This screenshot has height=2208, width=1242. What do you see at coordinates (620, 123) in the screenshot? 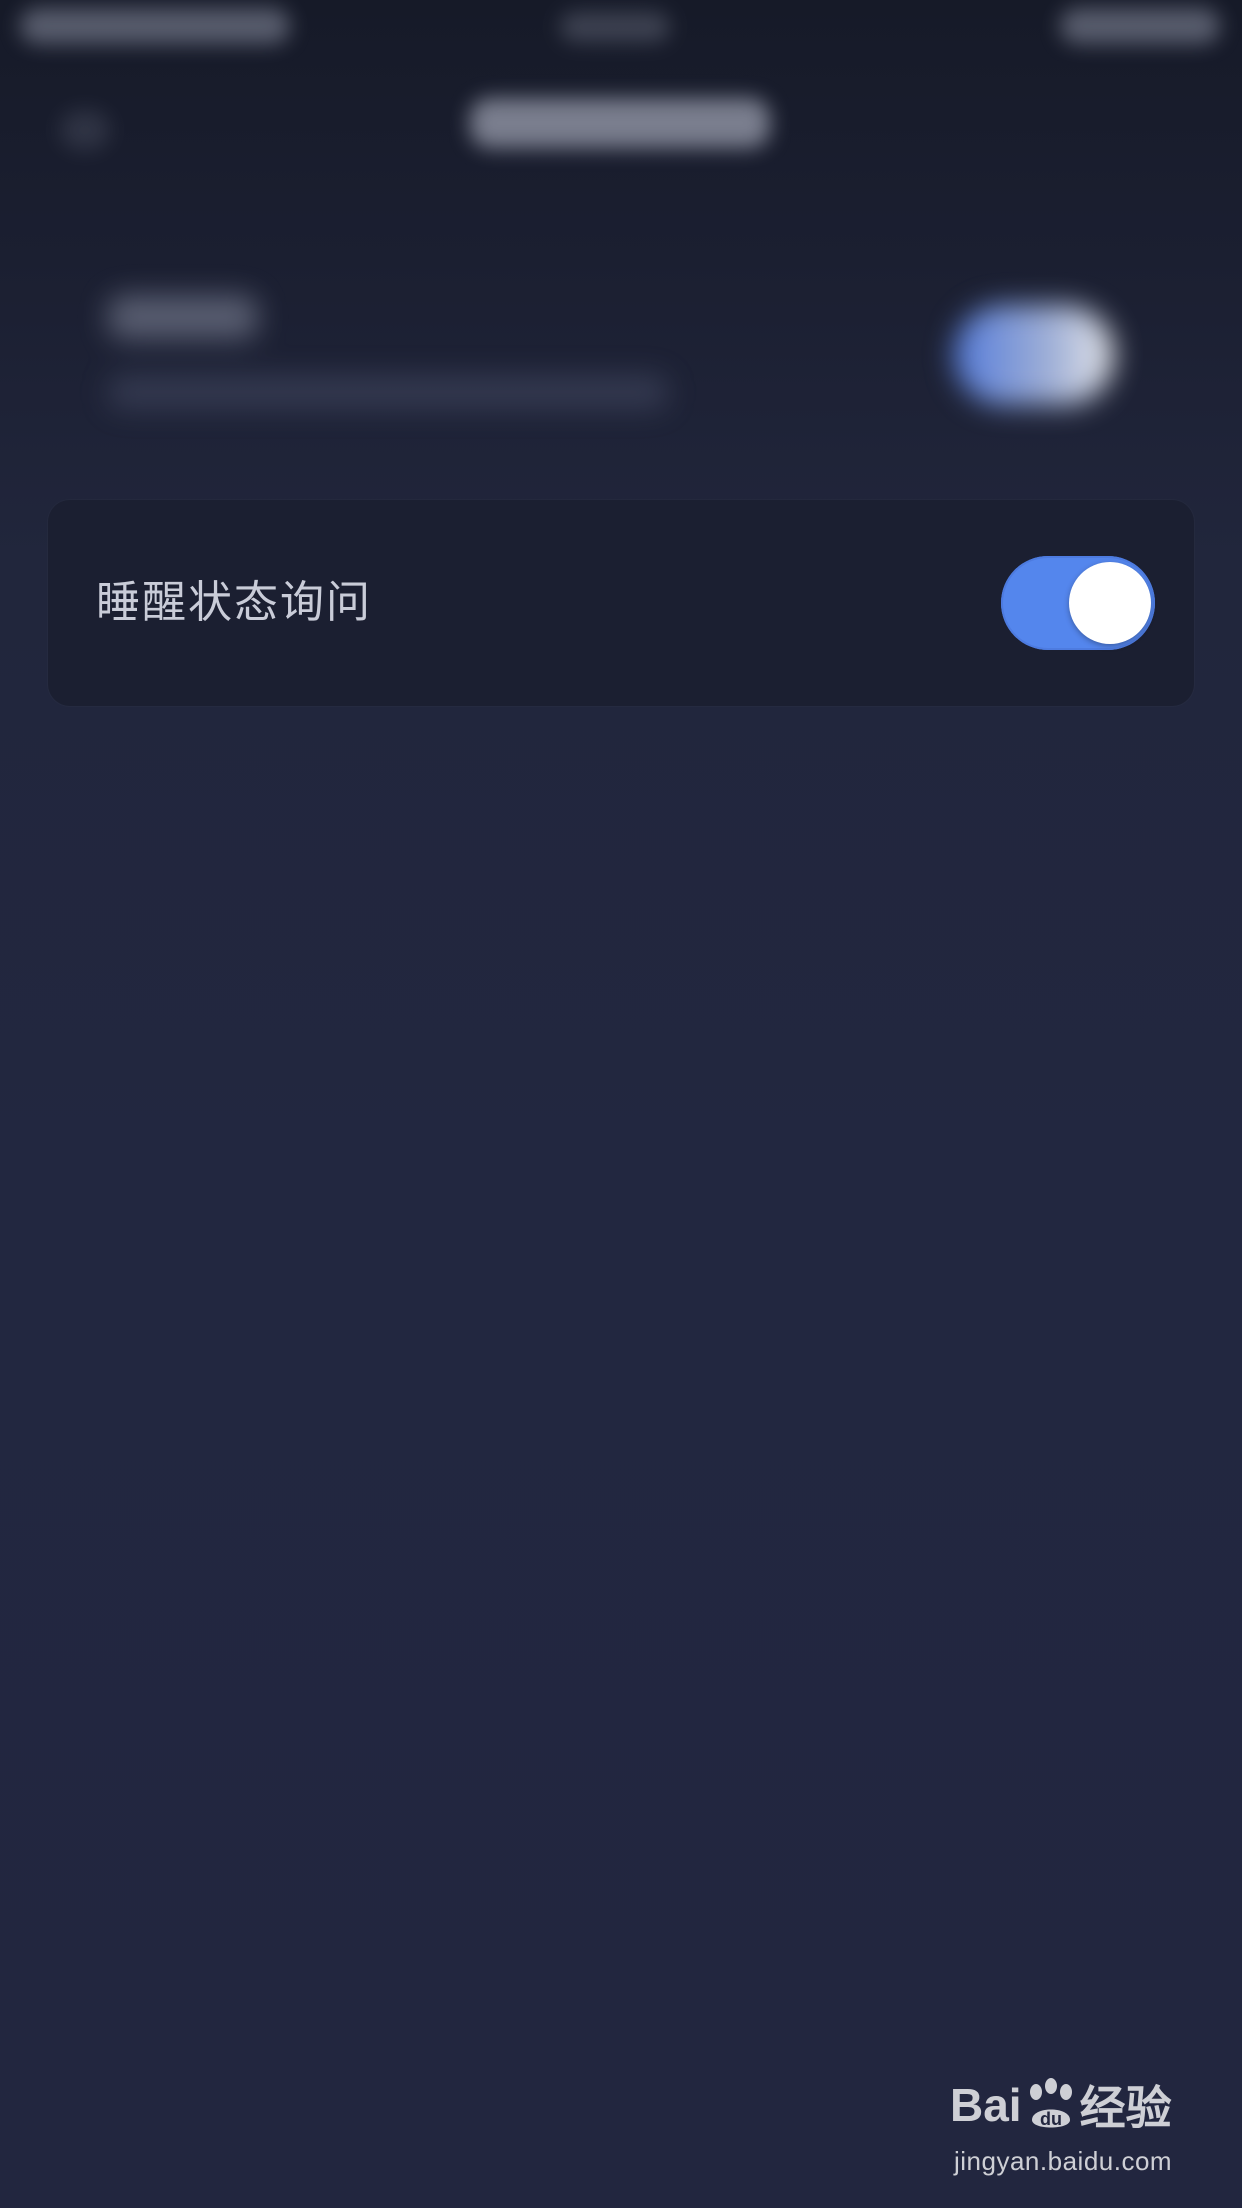
I see `page-title-blurred` at bounding box center [620, 123].